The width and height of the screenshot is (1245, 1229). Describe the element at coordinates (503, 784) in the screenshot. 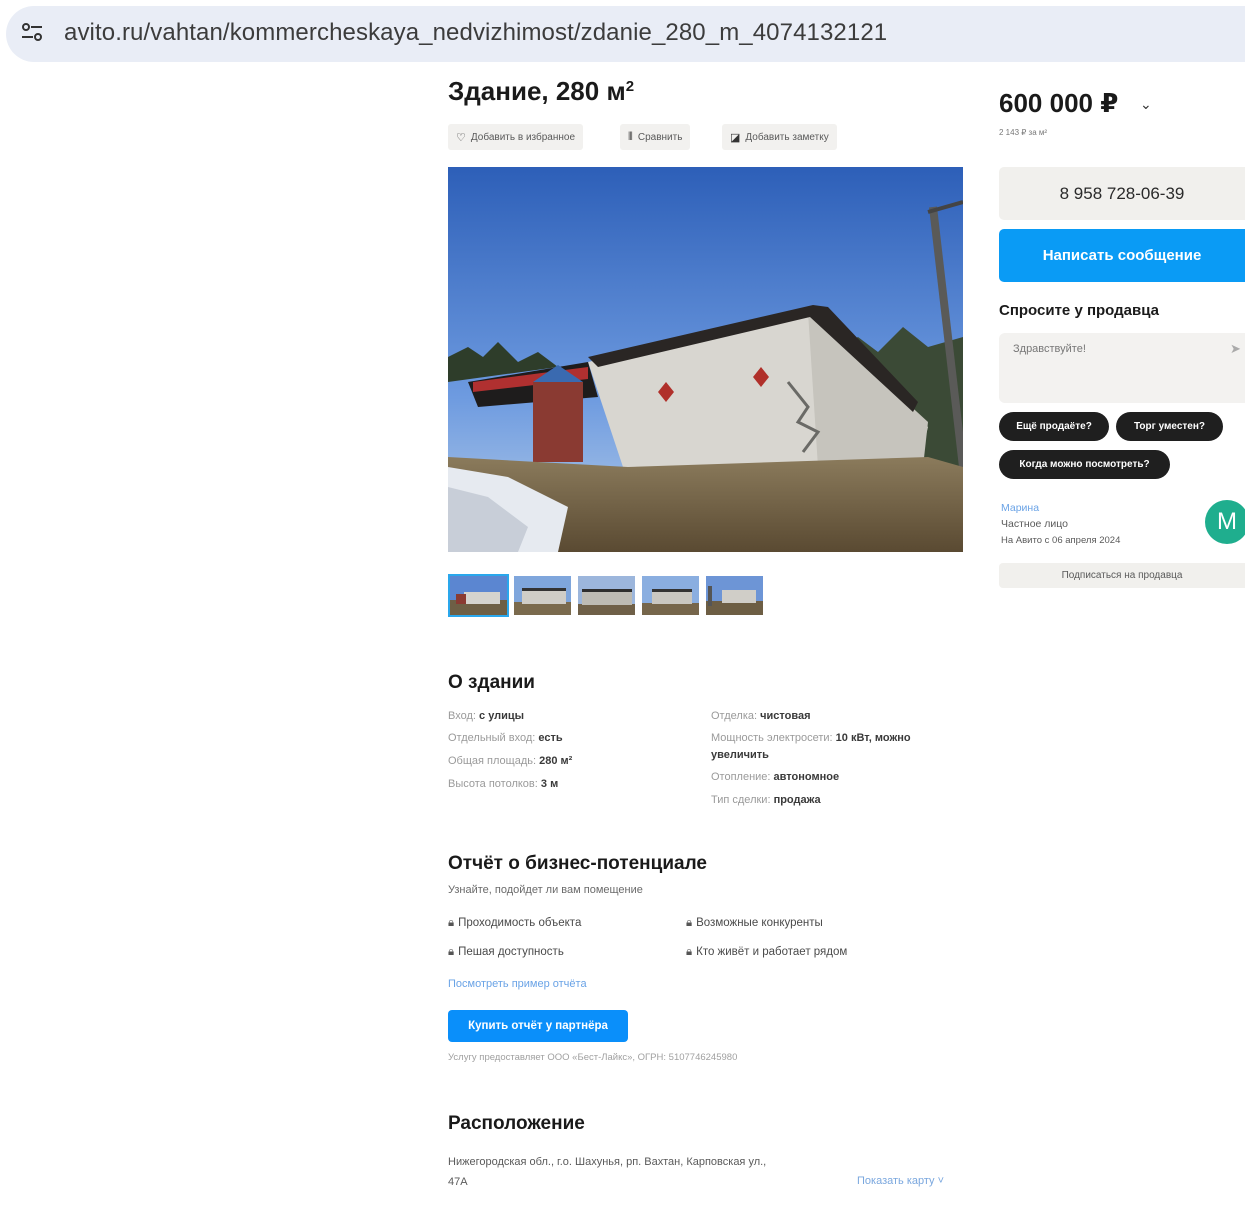

I see `param-ceiling-height: Высота потолков: 3 м` at that location.